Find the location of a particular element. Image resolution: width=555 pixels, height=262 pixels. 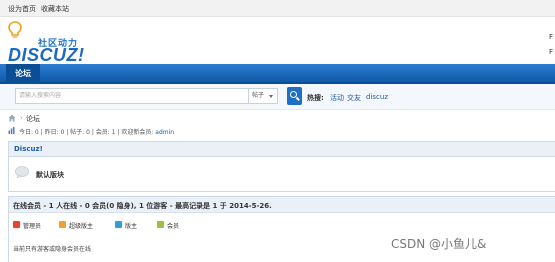

set-homepage-link: 设为首页 is located at coordinates (22, 9).